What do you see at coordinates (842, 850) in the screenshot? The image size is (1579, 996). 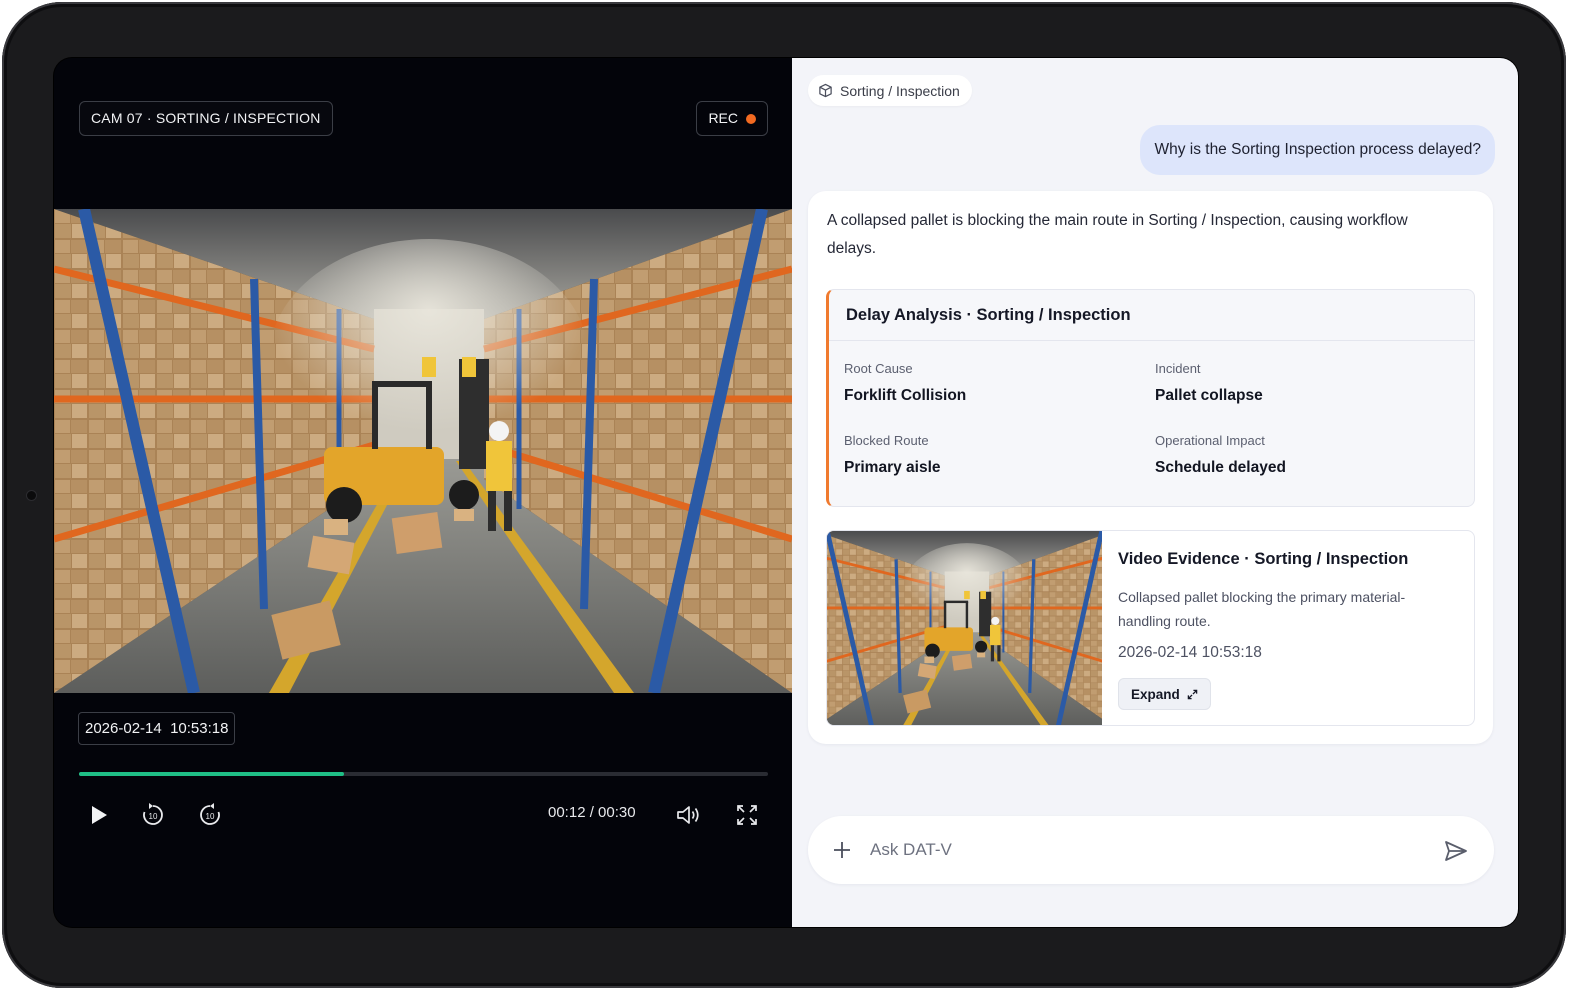 I see `plus-icon` at bounding box center [842, 850].